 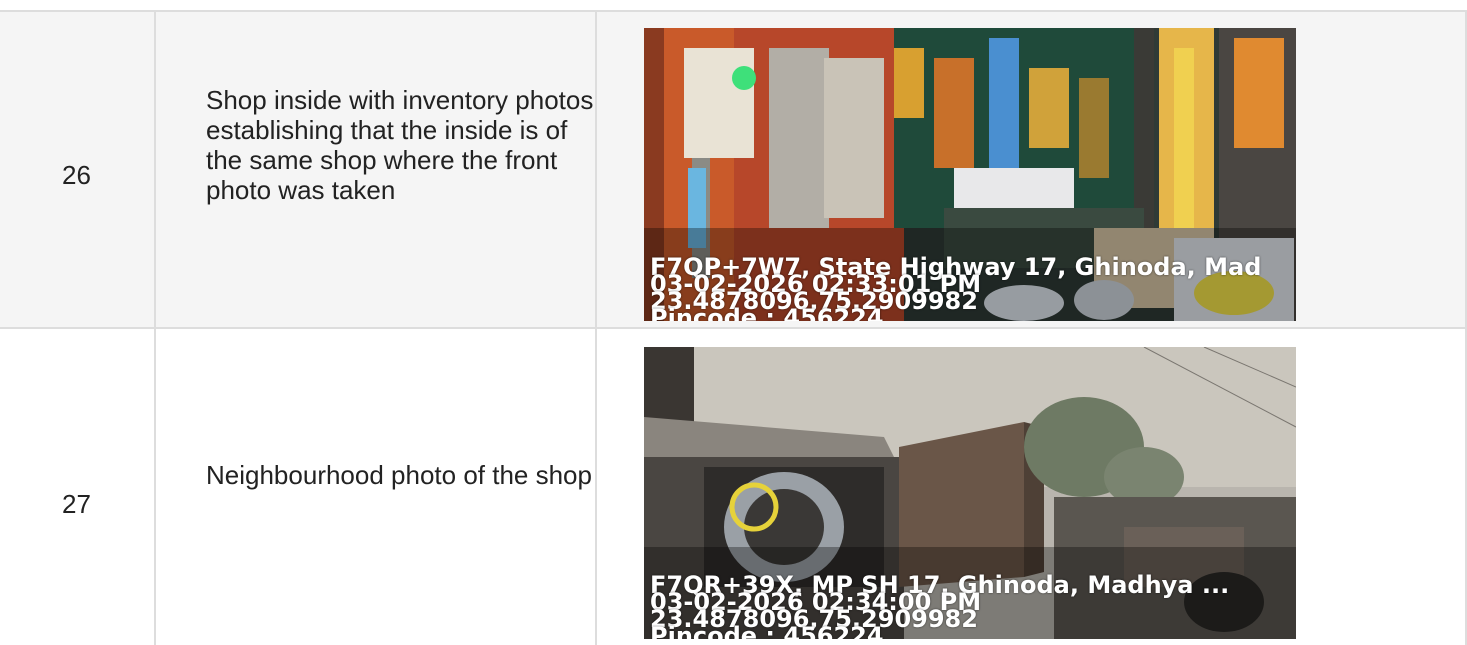 I want to click on row-description: Neighbourhood photo of the shop, so click(x=399, y=475).